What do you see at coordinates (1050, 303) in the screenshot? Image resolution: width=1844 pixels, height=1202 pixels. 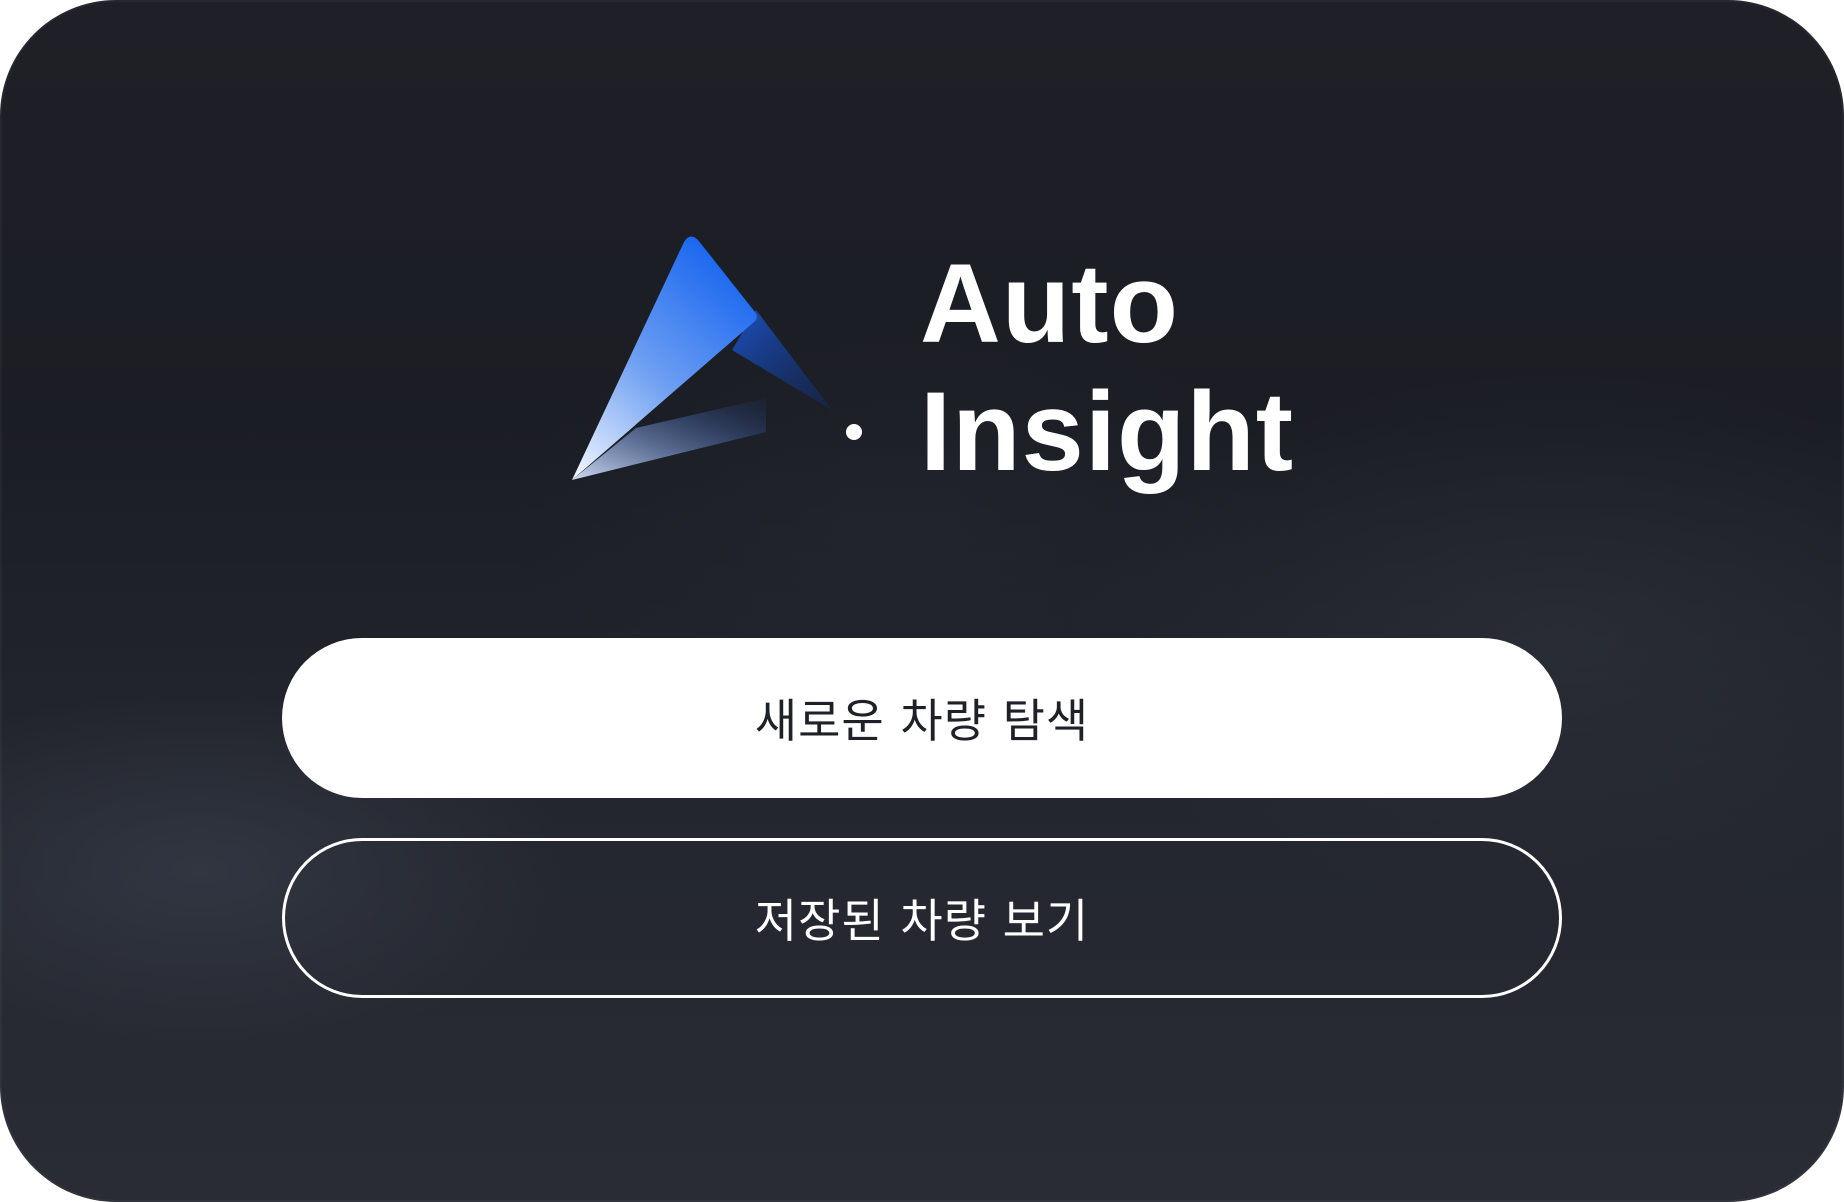 I see `app-name-line1: Auto` at bounding box center [1050, 303].